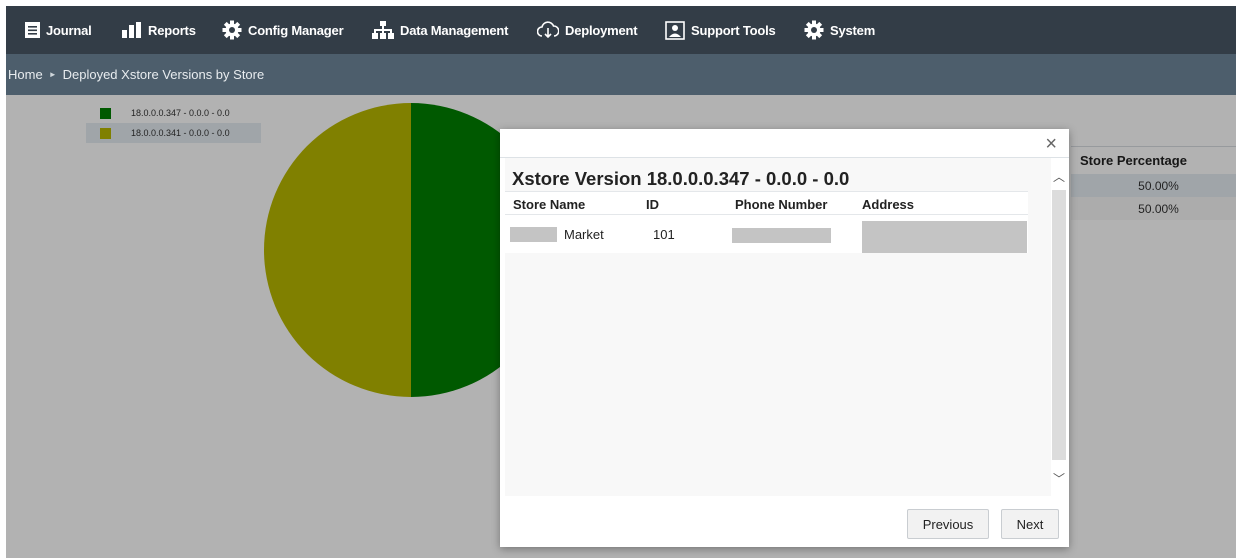 Image resolution: width=1236 pixels, height=558 pixels. I want to click on dialog-scrollbar: ︿ ﹀, so click(1059, 327).